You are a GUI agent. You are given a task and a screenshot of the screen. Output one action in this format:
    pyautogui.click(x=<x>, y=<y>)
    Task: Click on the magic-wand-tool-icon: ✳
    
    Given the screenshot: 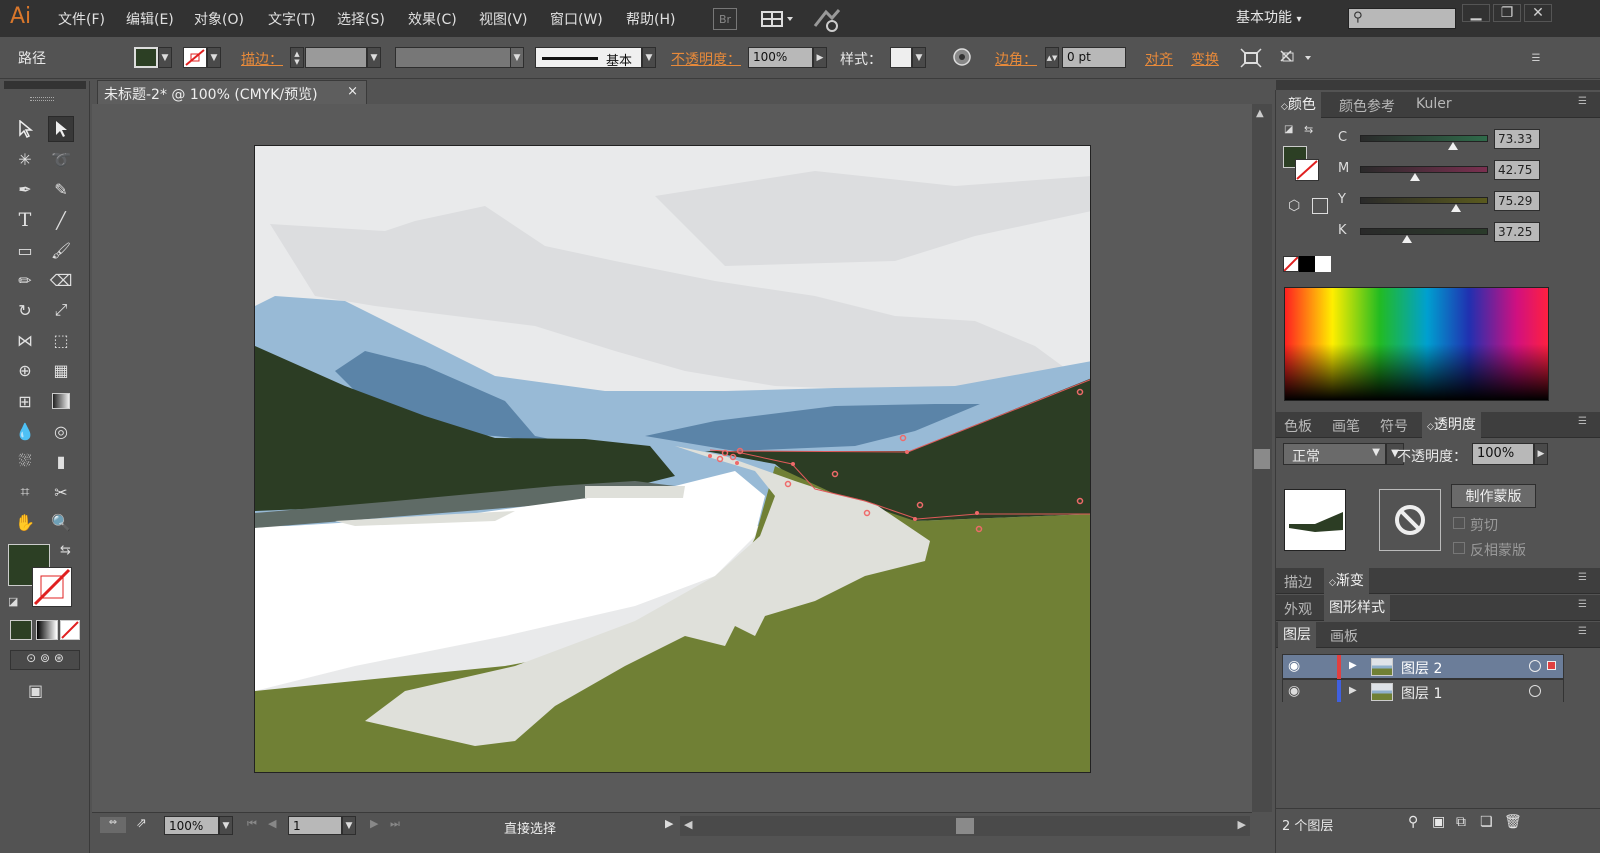 What is the action you would take?
    pyautogui.click(x=25, y=159)
    